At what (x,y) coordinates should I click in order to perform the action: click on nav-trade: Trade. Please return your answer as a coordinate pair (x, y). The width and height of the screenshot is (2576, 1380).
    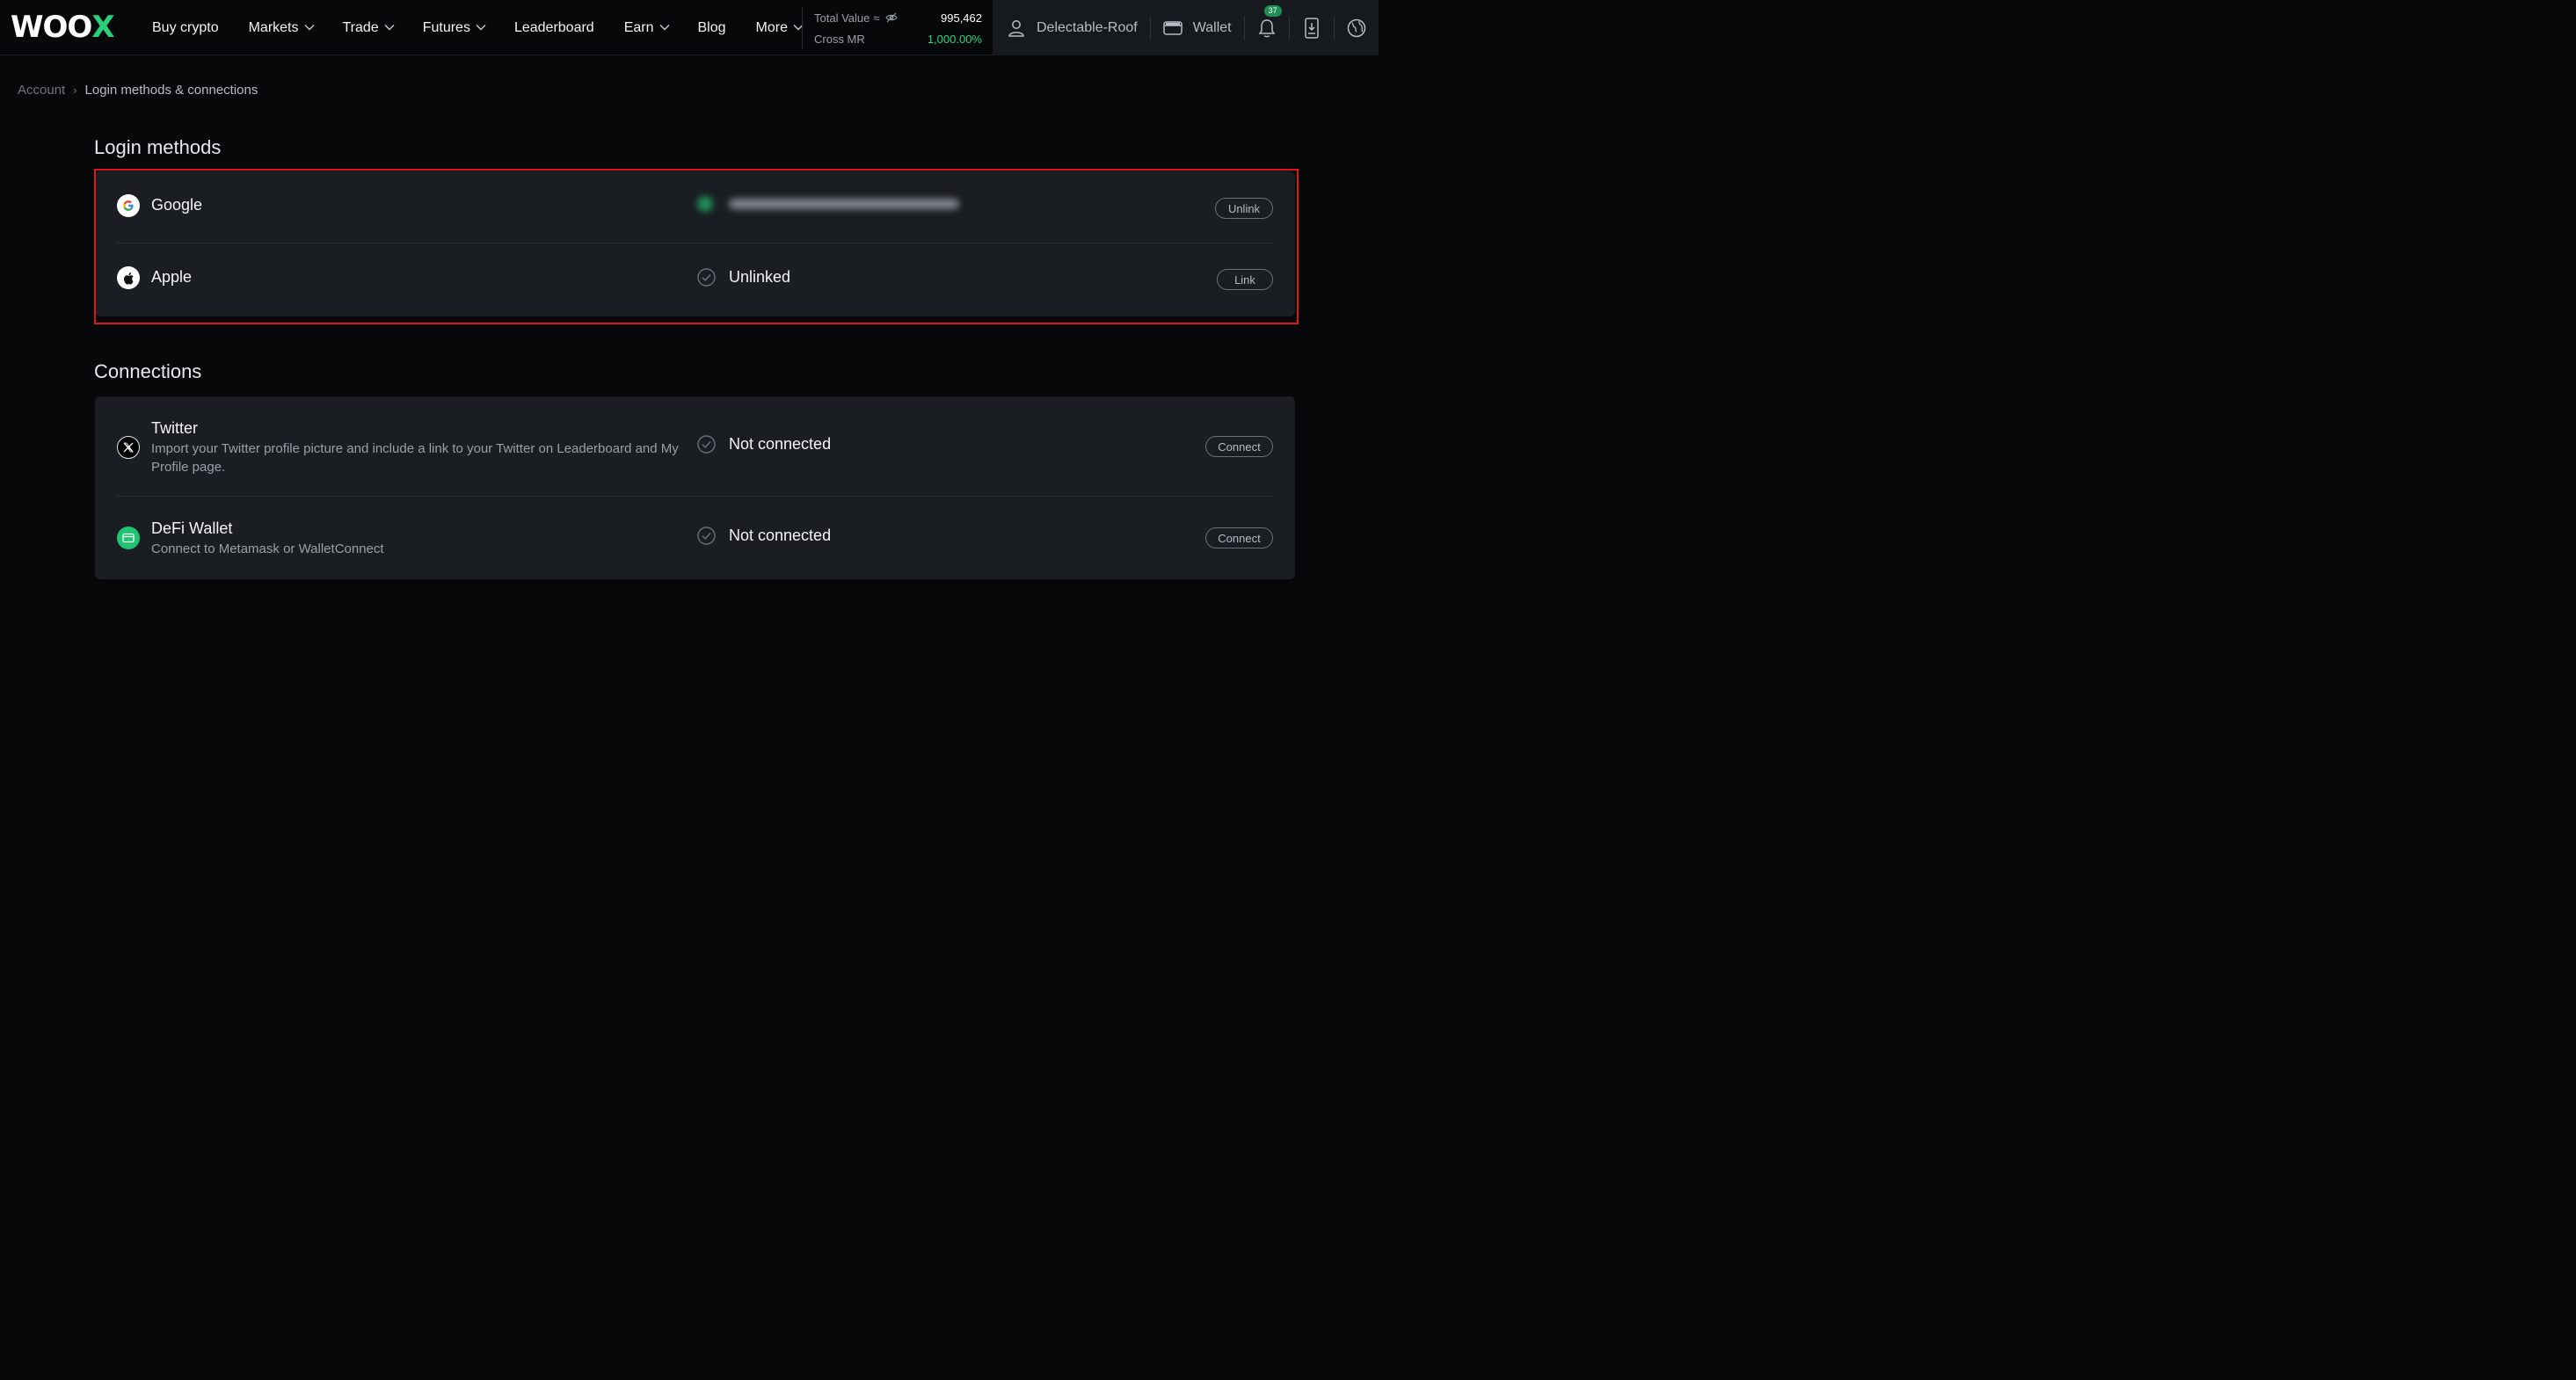
    Looking at the image, I should click on (368, 27).